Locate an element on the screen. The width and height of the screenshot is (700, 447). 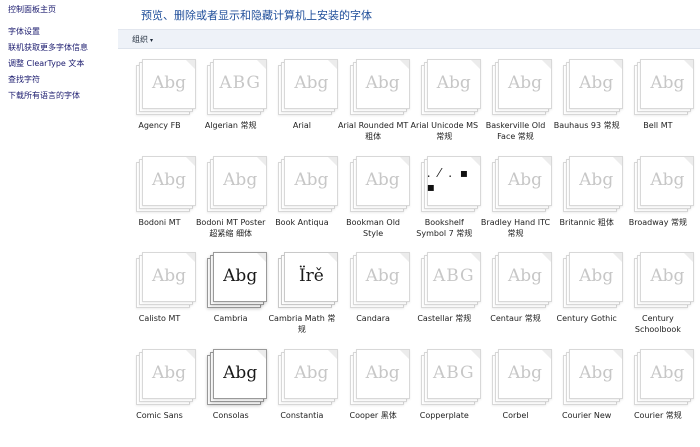
font-name-label: Courier New is located at coordinates (587, 415).